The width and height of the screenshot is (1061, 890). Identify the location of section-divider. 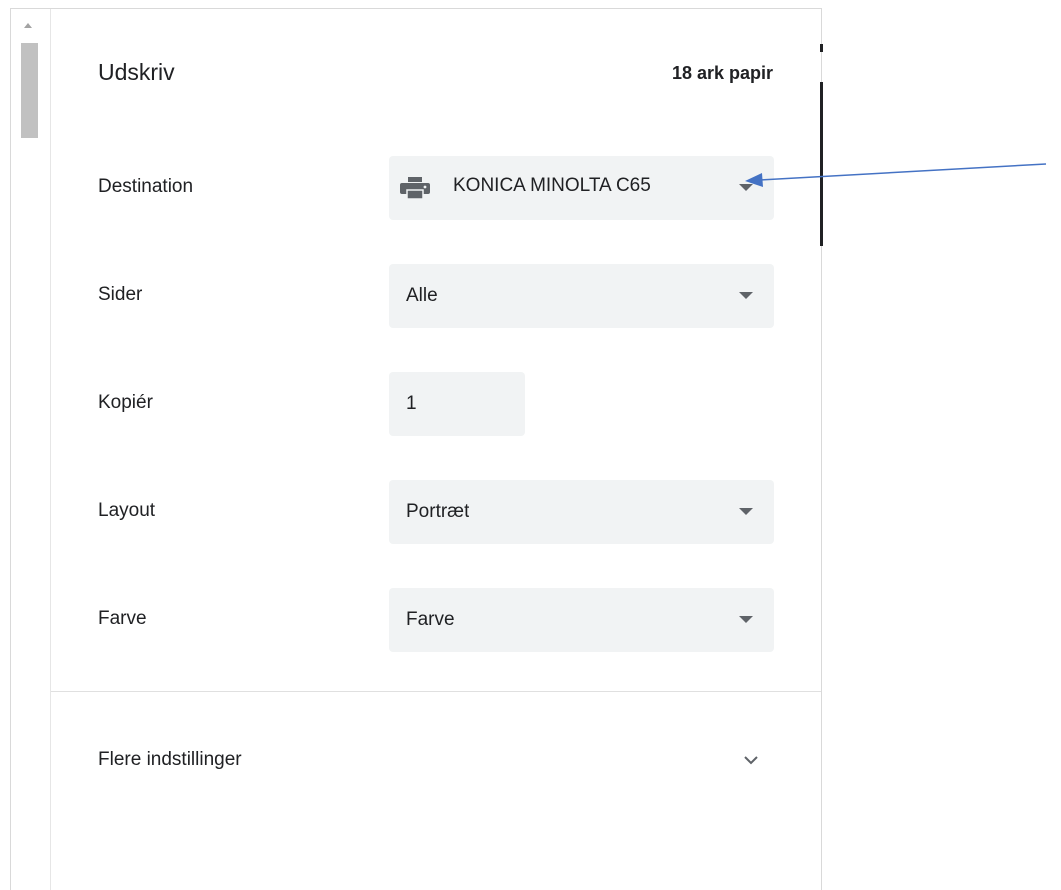
(436, 691).